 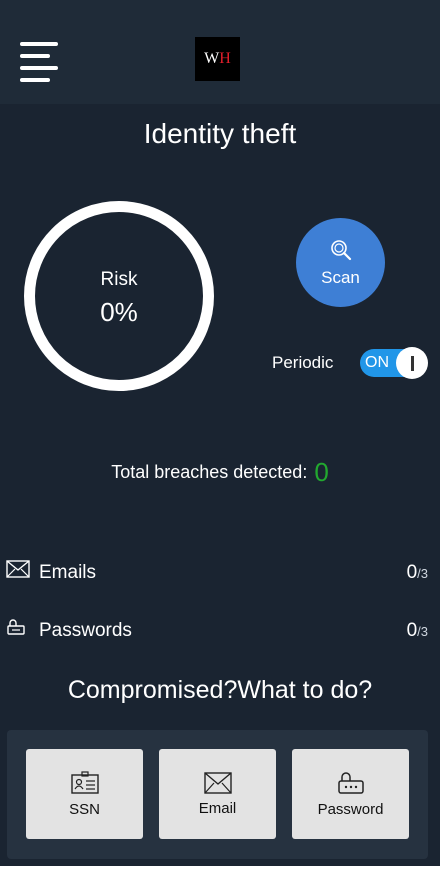 I want to click on logo-letter-h: H, so click(x=225, y=58).